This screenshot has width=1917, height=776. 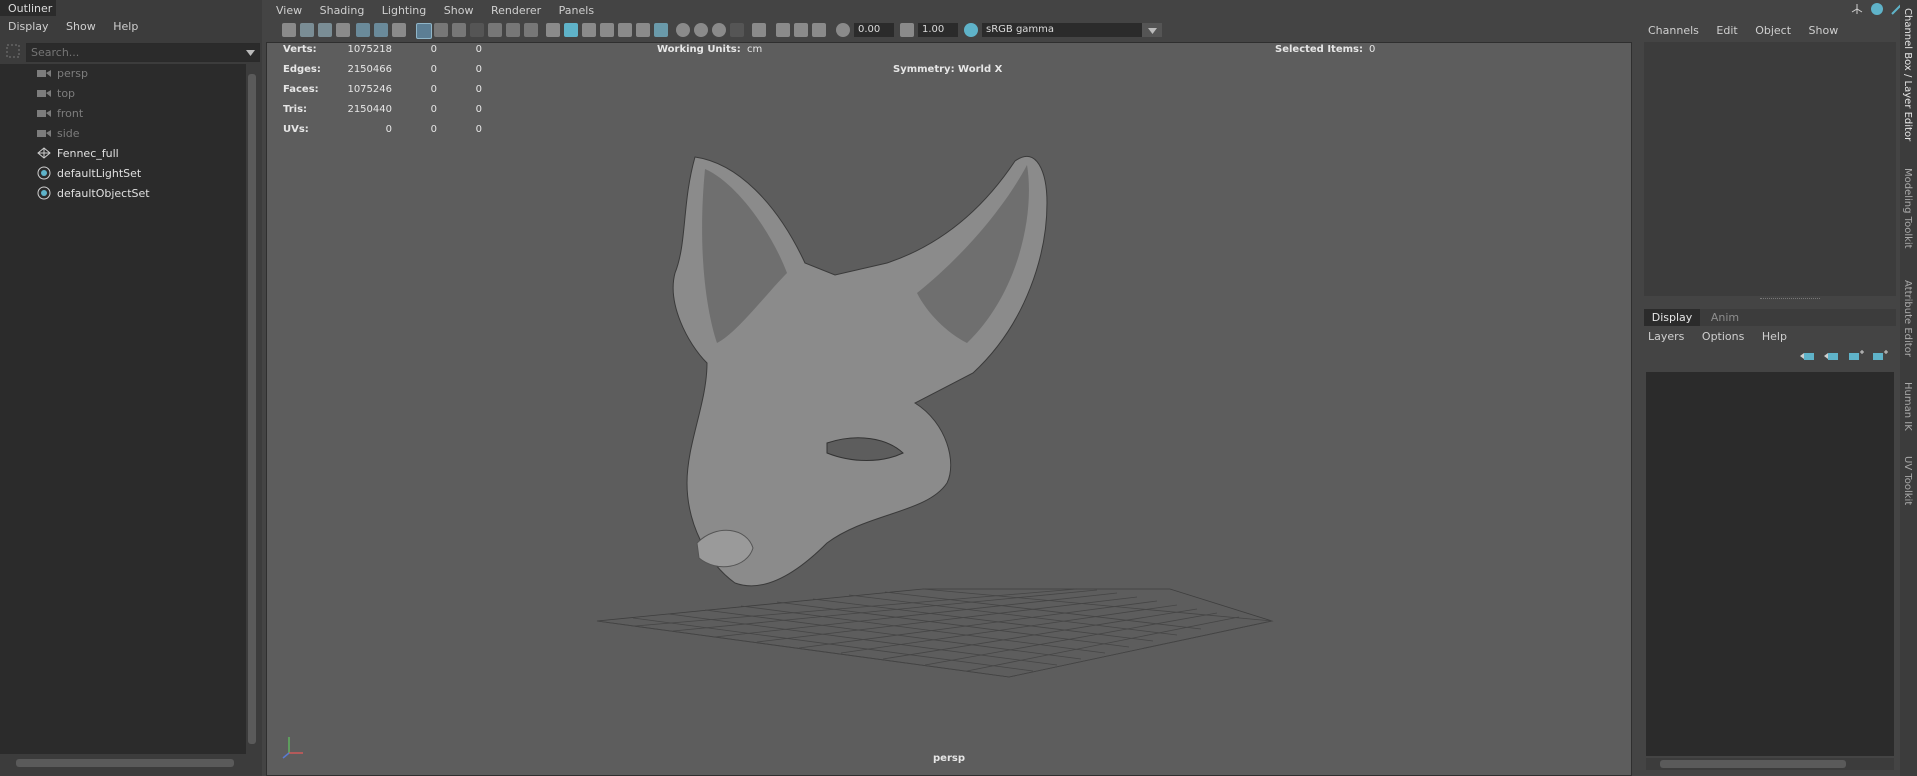 What do you see at coordinates (13, 51) in the screenshot?
I see `filter-icon` at bounding box center [13, 51].